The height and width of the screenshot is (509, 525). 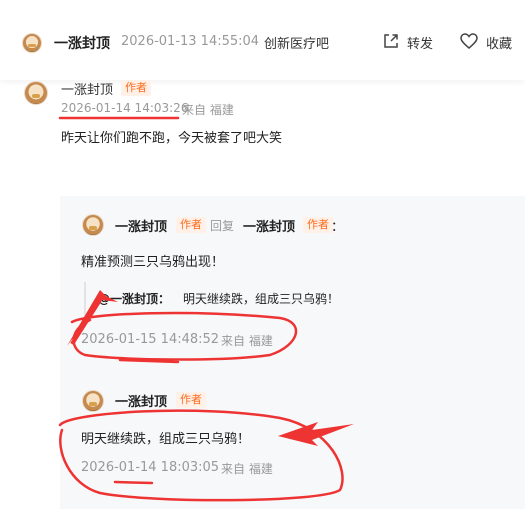 What do you see at coordinates (391, 41) in the screenshot?
I see `share-icon` at bounding box center [391, 41].